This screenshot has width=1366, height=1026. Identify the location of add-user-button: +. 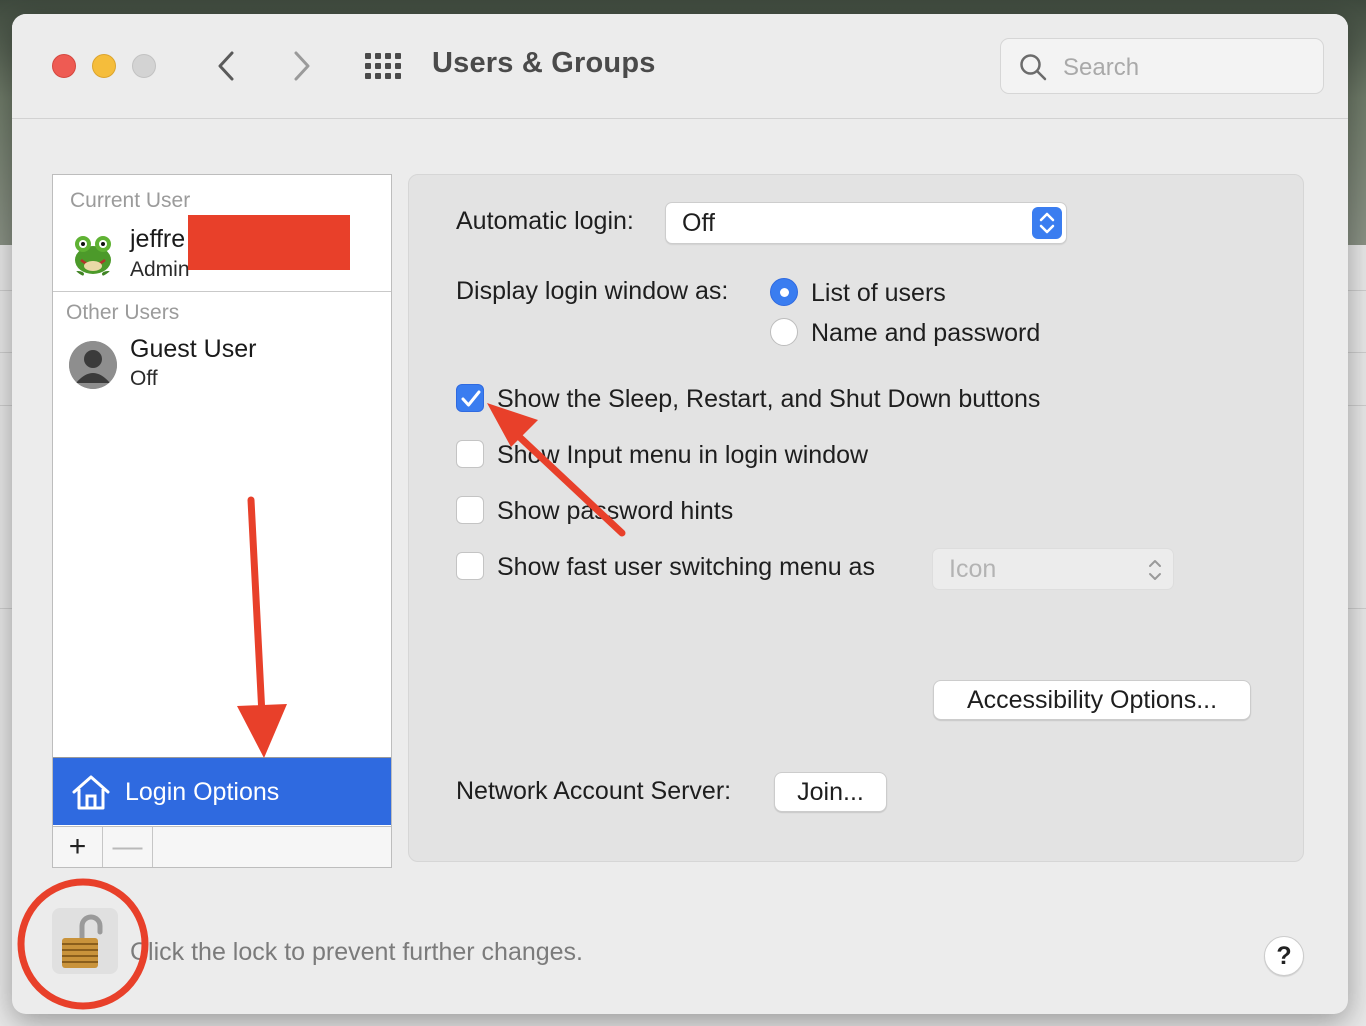
(78, 847).